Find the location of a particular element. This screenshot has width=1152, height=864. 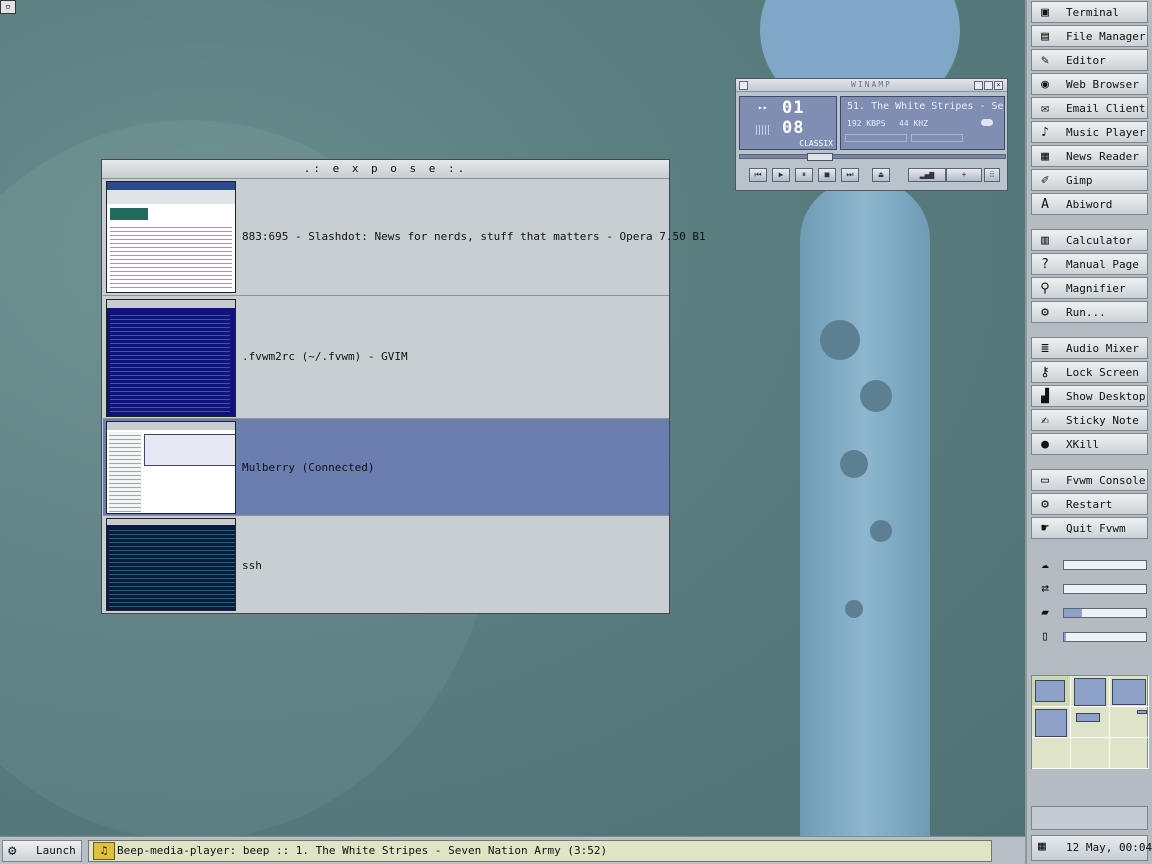

web-browser-icon: ◉ is located at coordinates (1045, 84).